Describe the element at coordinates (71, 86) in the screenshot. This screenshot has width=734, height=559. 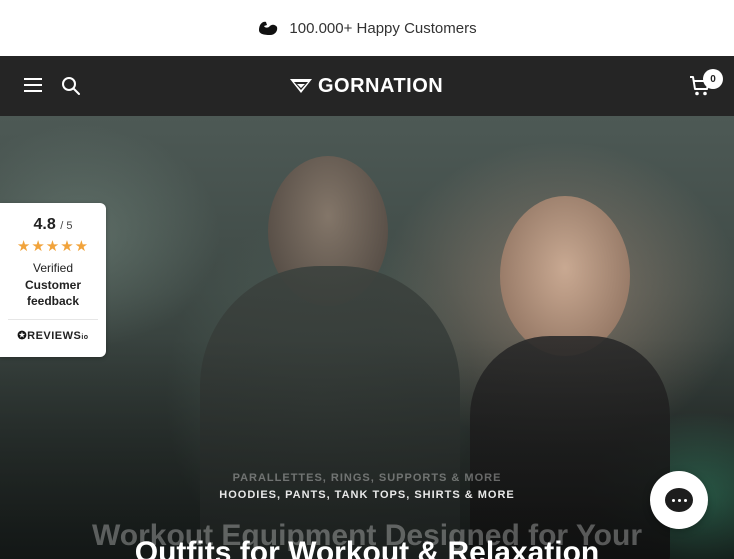
I see `search-icon` at that location.